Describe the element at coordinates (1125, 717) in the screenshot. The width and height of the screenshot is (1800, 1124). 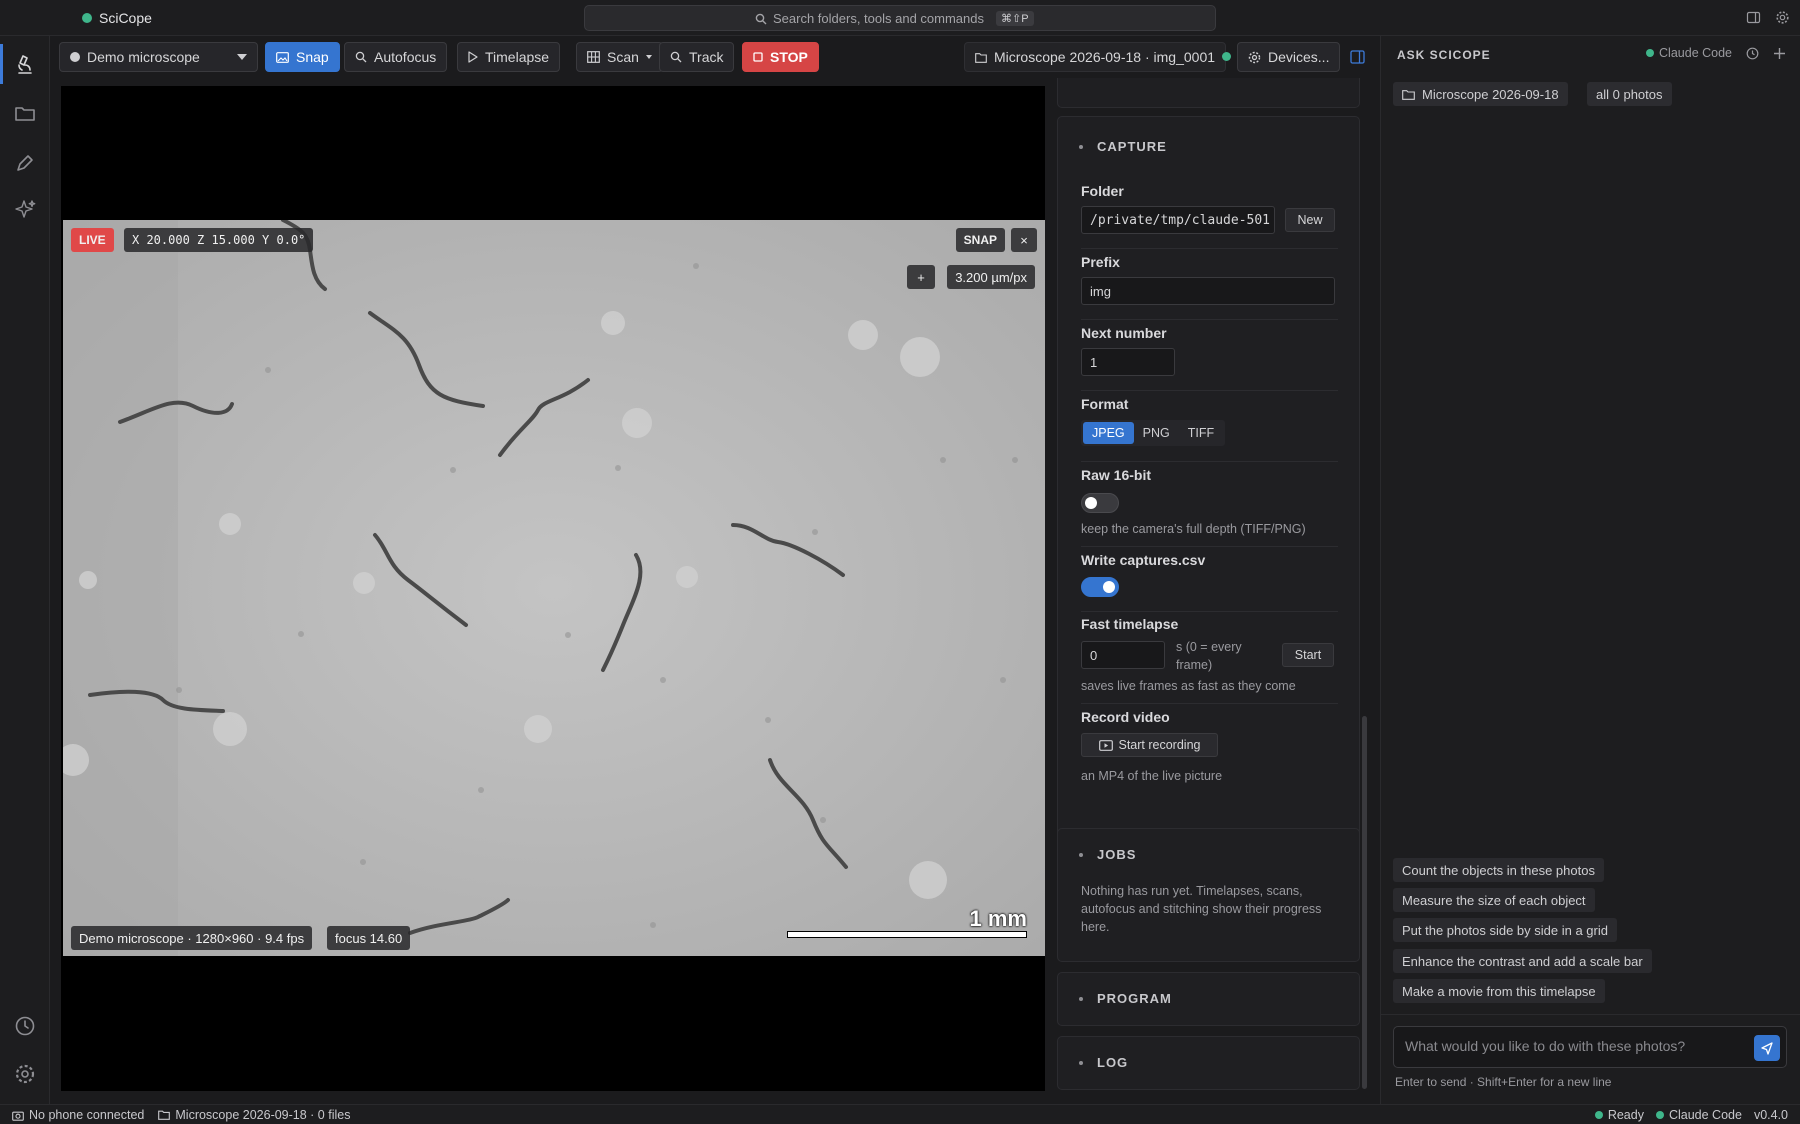
I see `record-video-label: Record video` at that location.